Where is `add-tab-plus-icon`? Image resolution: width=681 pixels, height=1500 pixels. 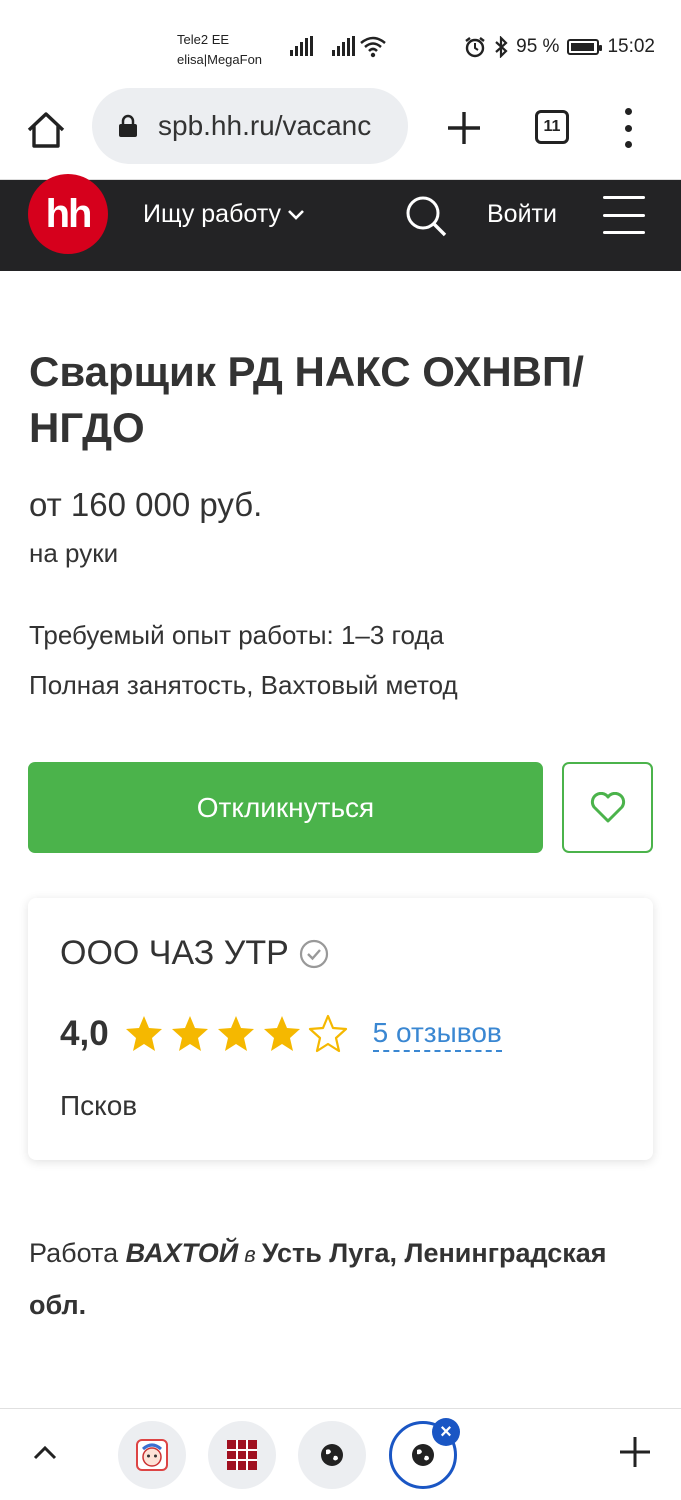
add-tab-plus-icon is located at coordinates (635, 1452).